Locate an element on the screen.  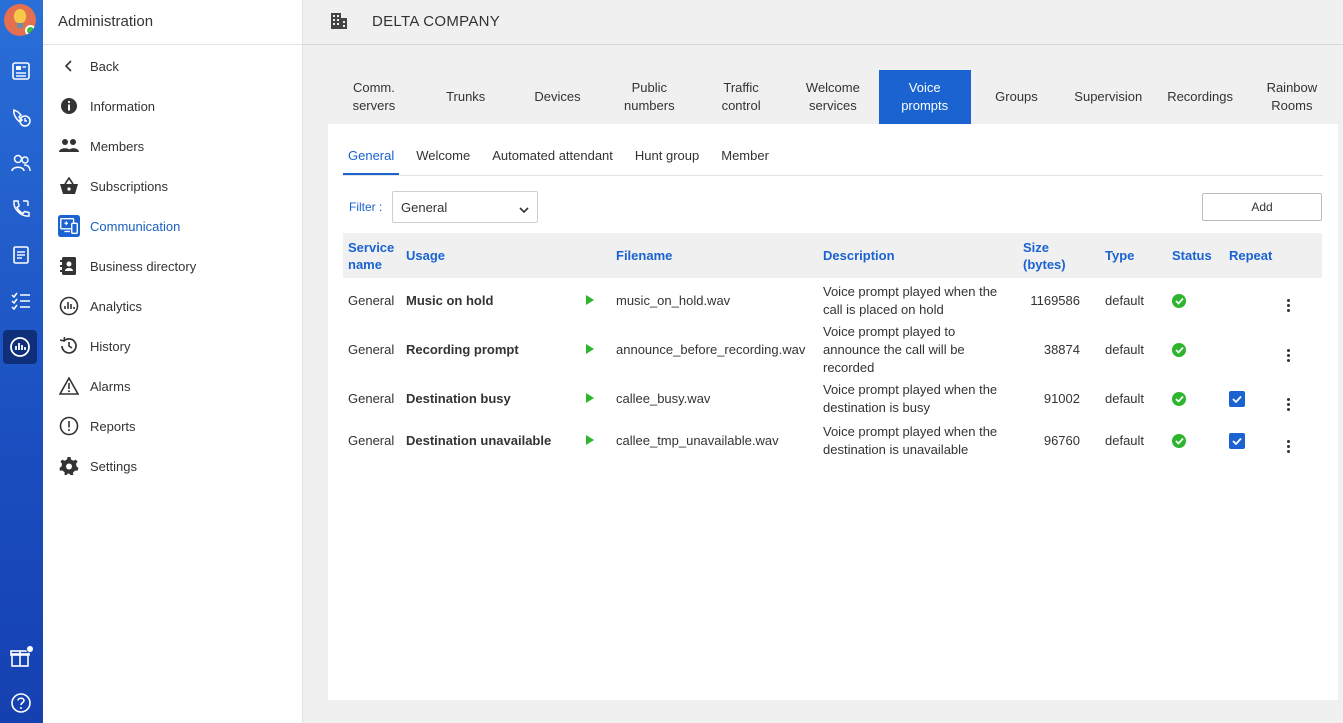
tab-groups: Groups is located at coordinates (1017, 97).